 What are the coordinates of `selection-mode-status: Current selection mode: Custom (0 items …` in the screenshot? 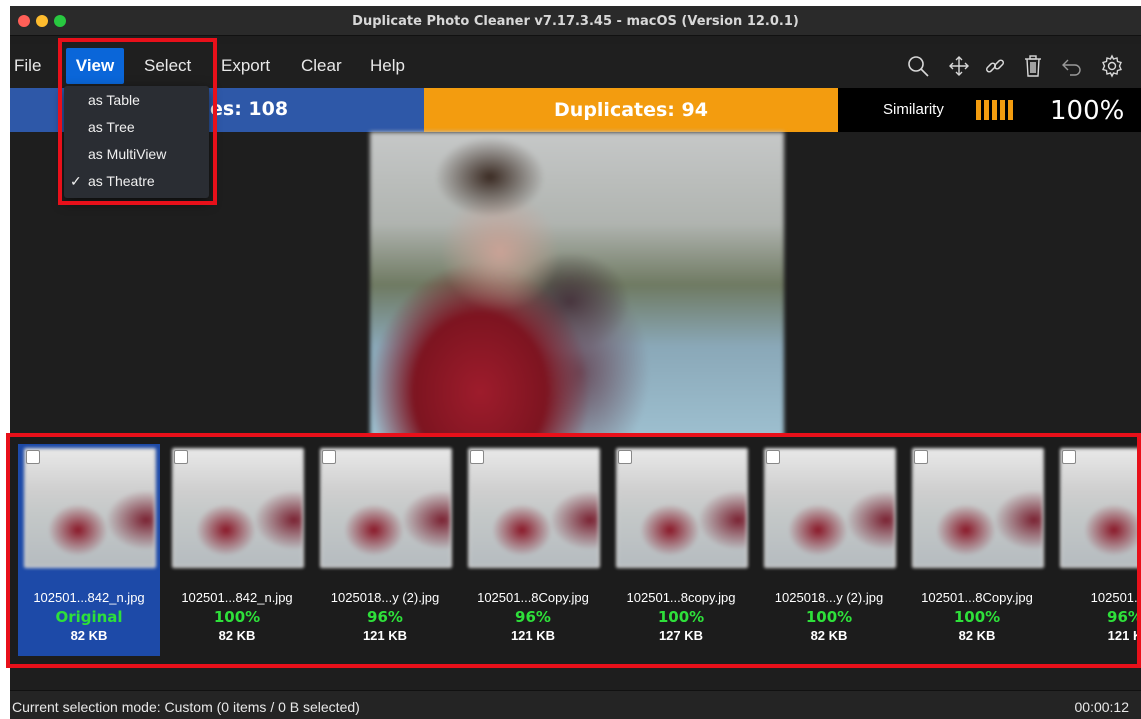 It's located at (186, 707).